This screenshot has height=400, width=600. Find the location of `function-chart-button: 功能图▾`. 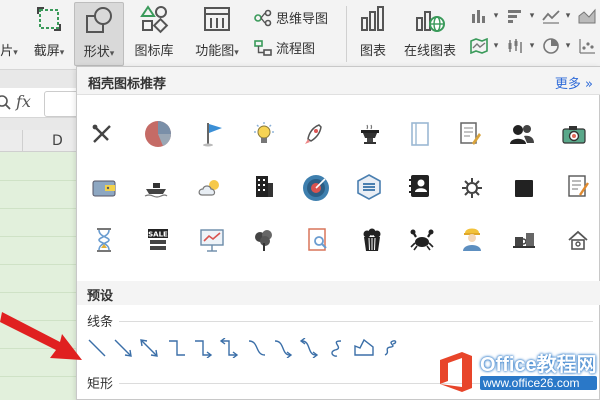

function-chart-button: 功能图▾ is located at coordinates (217, 34).